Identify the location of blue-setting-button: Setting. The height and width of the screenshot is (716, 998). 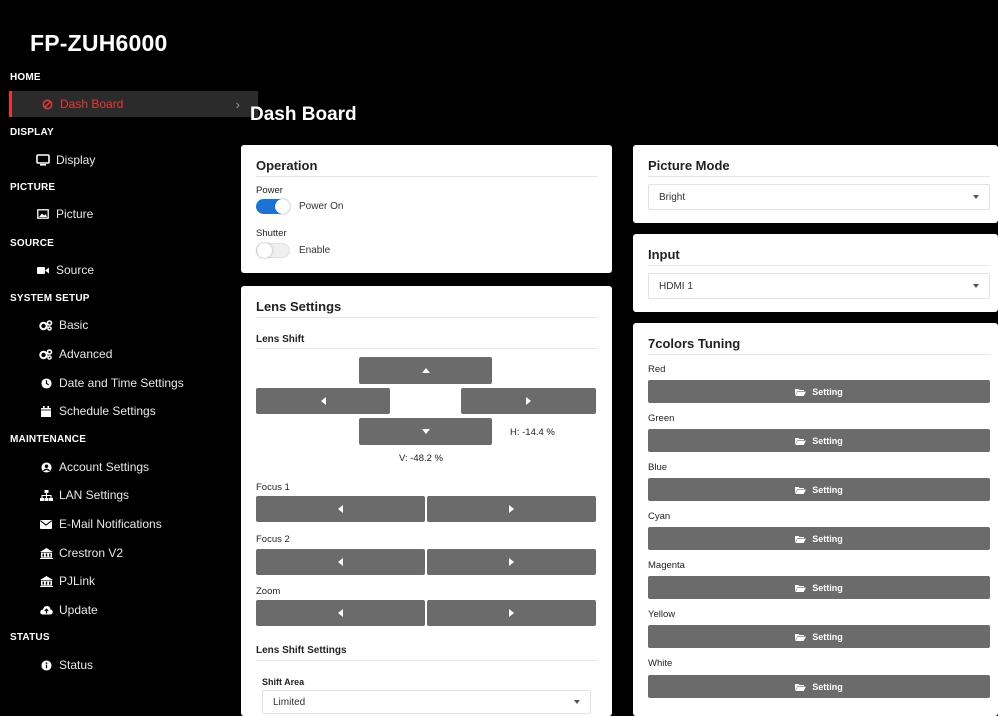
(819, 489).